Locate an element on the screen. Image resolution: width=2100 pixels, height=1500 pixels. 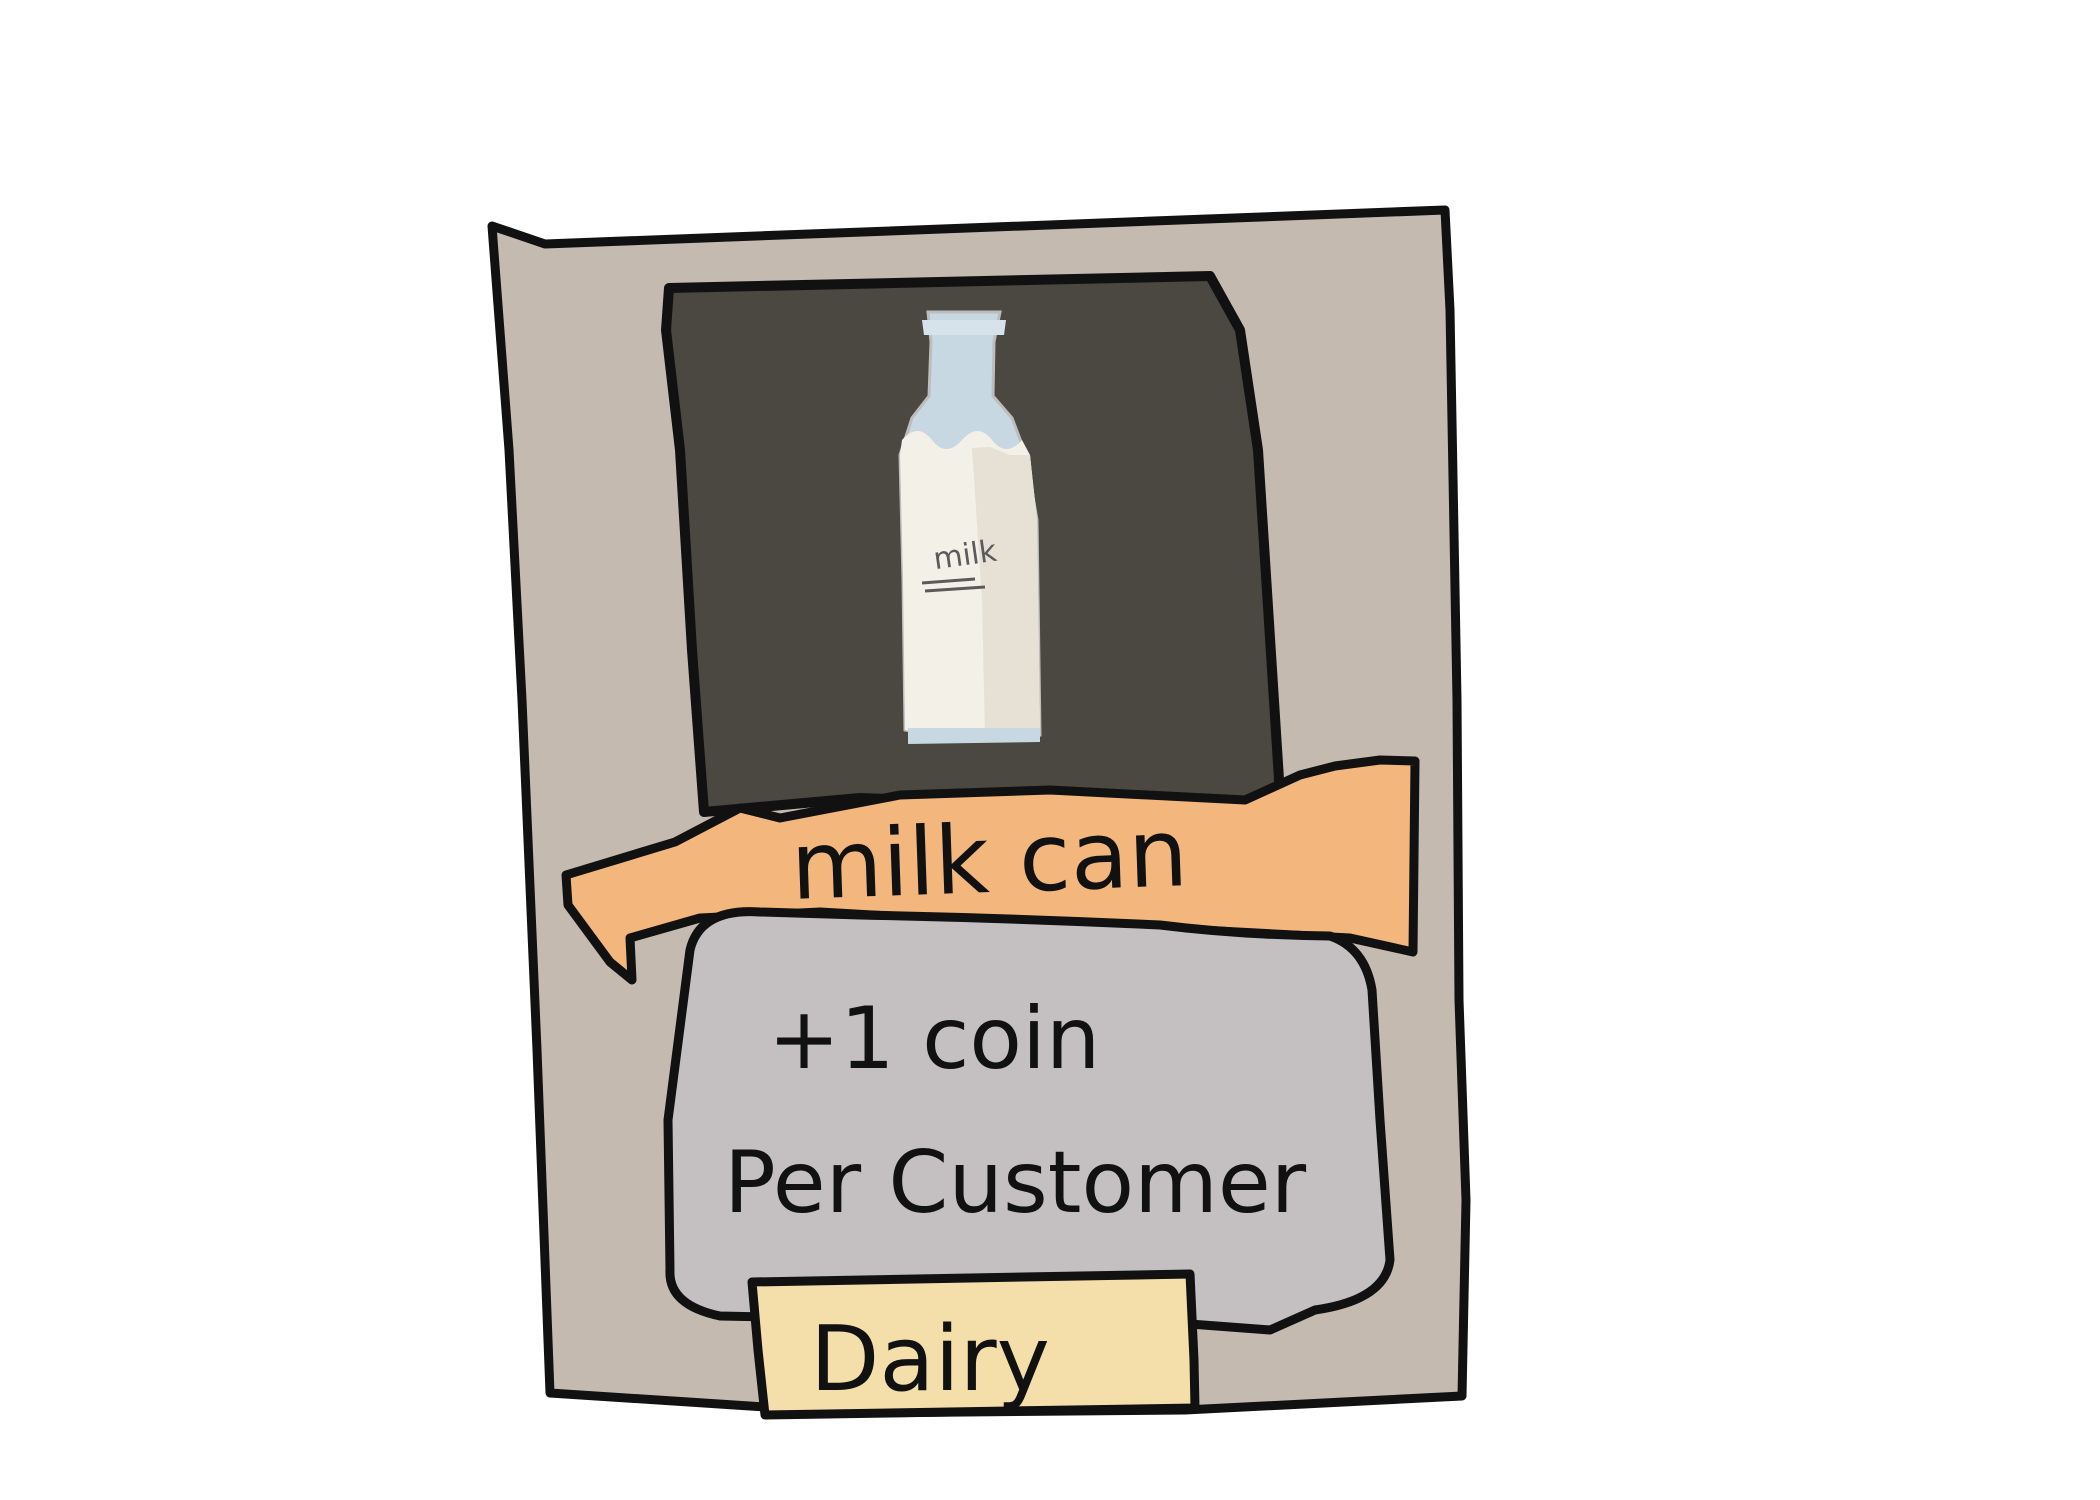
card-name-text: milk can is located at coordinates (989, 860).